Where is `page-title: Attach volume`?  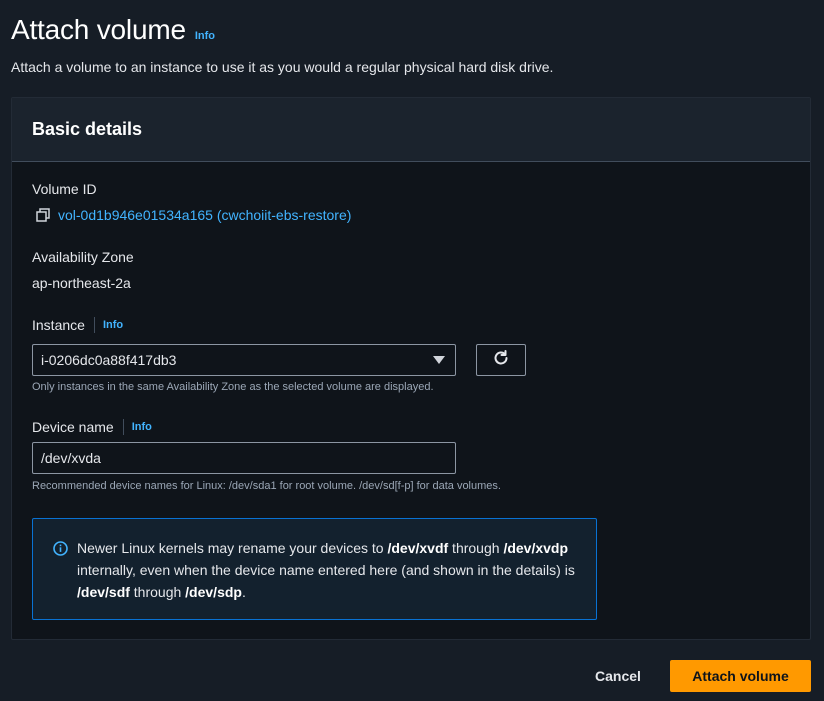 page-title: Attach volume is located at coordinates (98, 29).